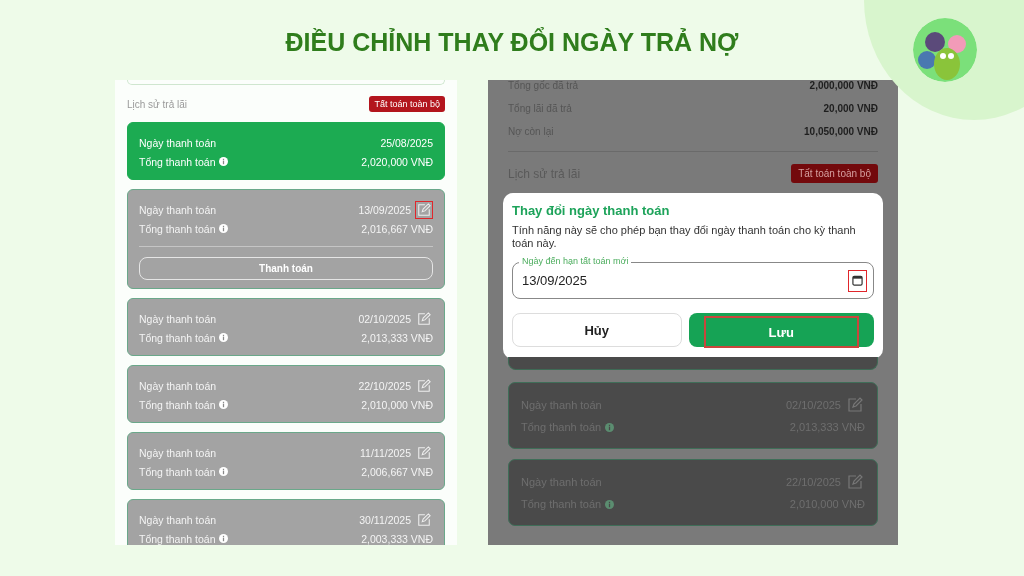 The width and height of the screenshot is (1024, 576). What do you see at coordinates (945, 50) in the screenshot?
I see `mascot-logo-icon` at bounding box center [945, 50].